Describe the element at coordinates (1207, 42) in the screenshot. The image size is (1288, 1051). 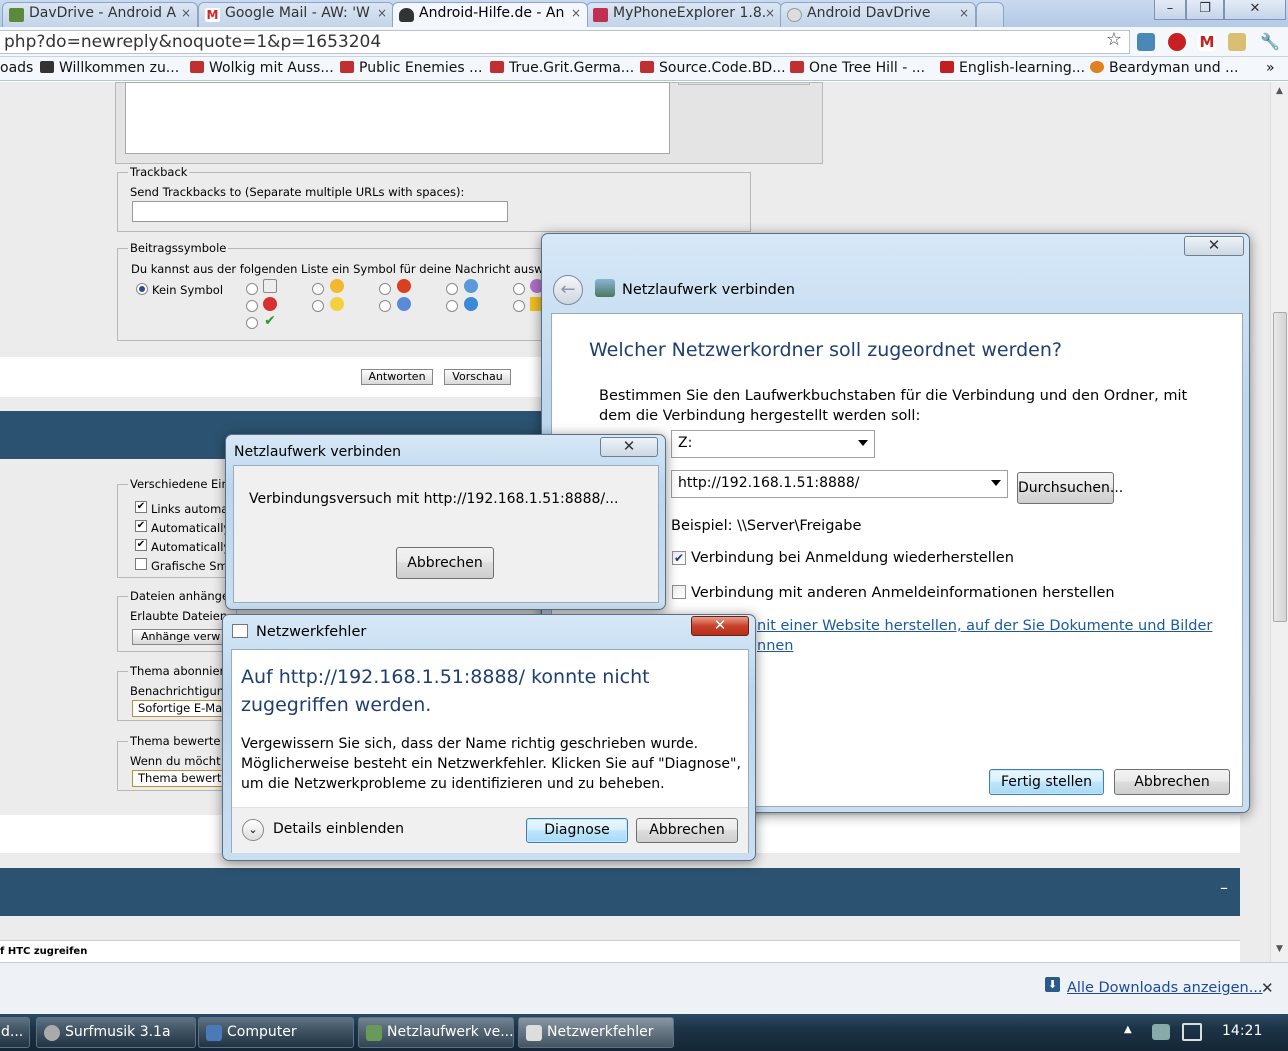
I see `gmail-checker-icon: M` at that location.